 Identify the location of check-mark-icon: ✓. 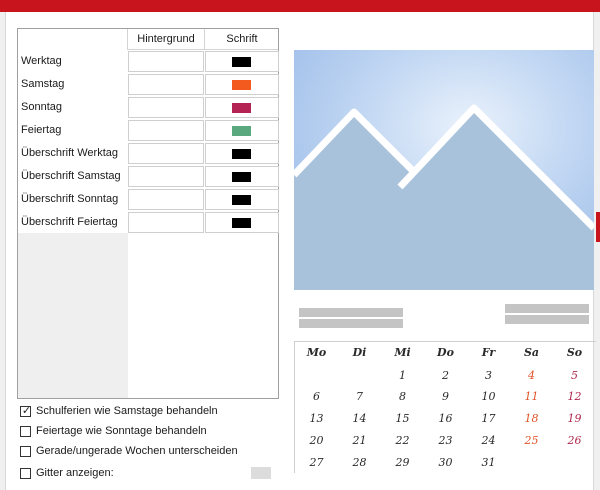
(26, 411).